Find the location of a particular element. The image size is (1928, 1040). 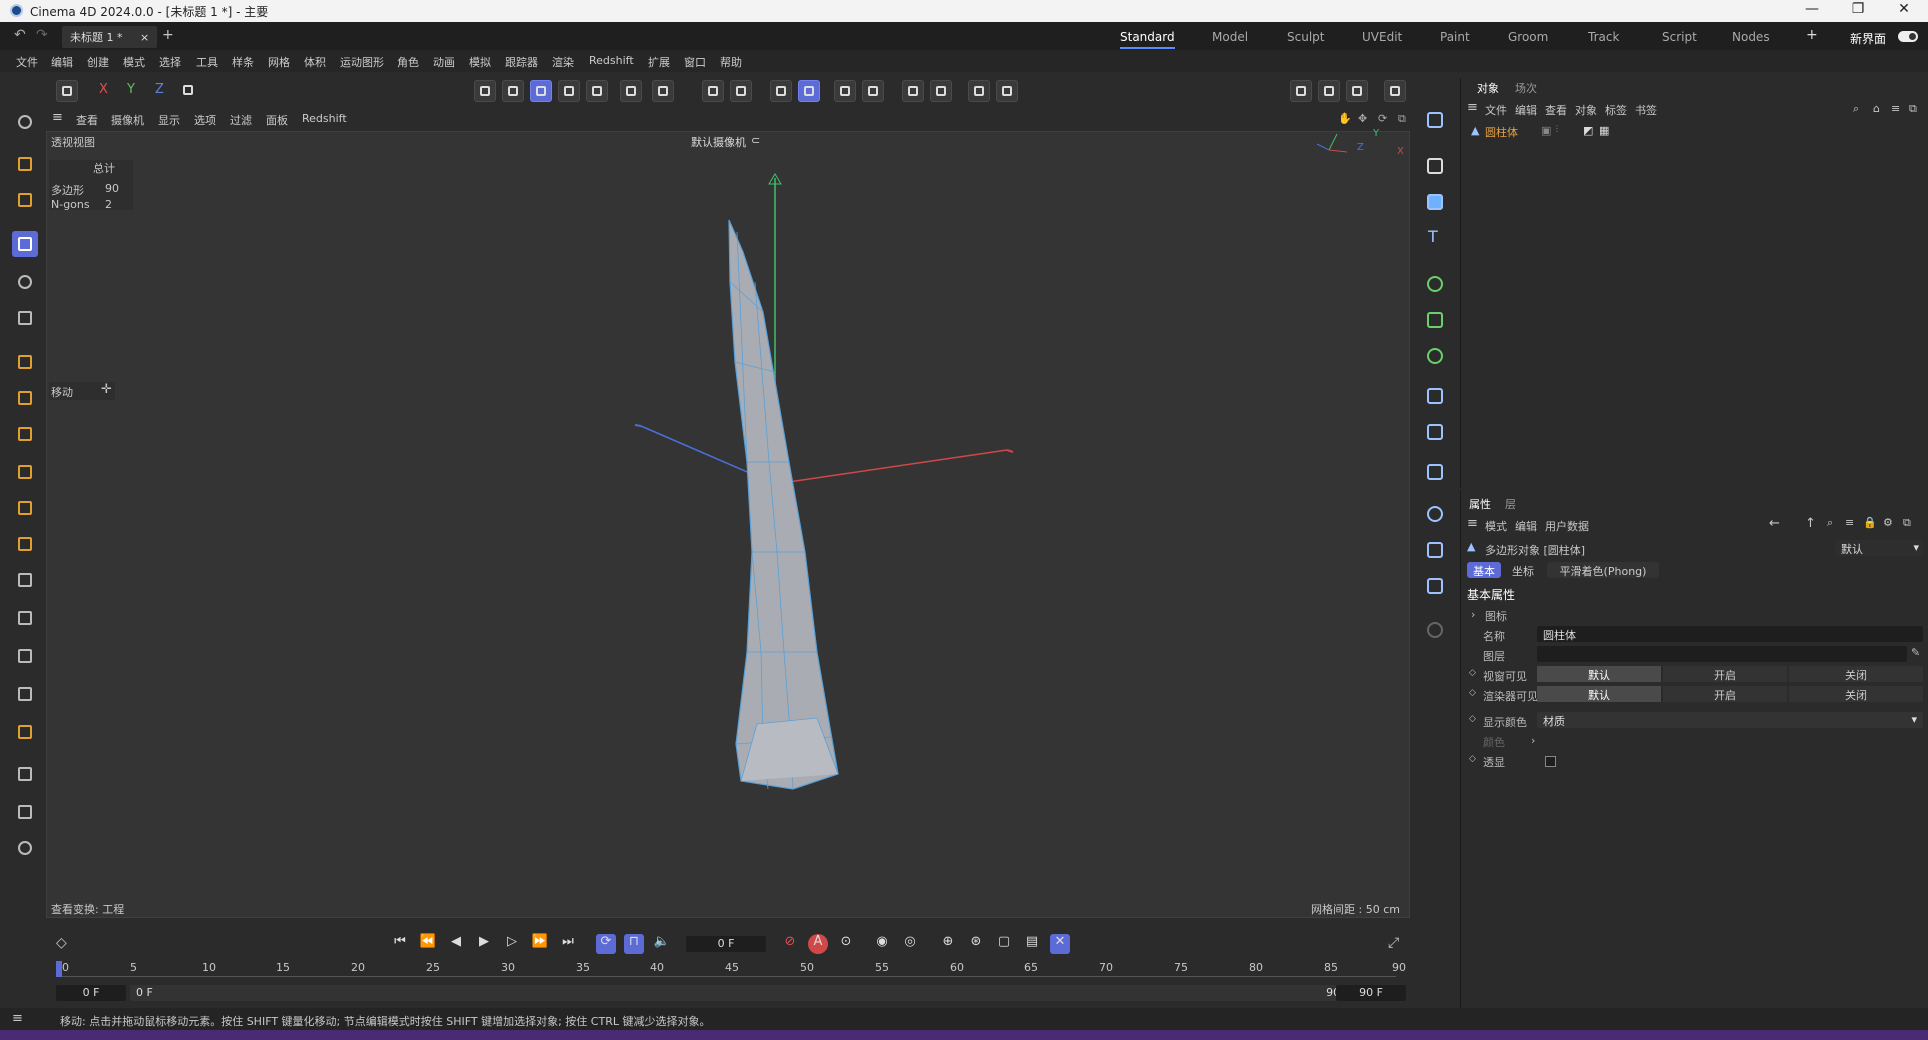

environment-icon is located at coordinates (1435, 514).